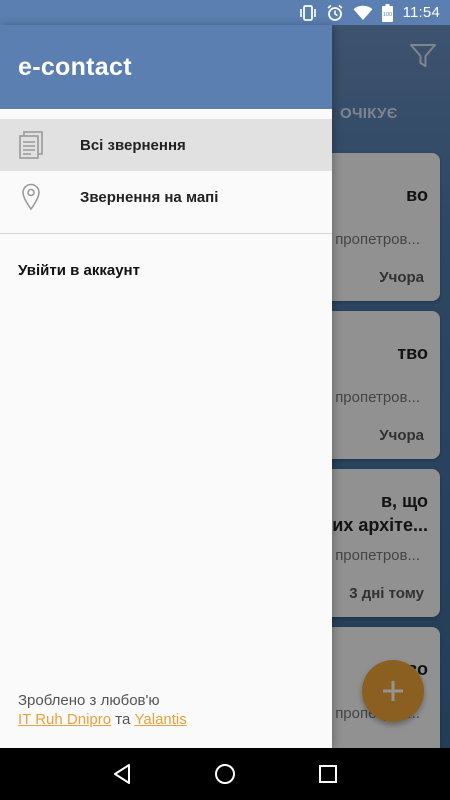  Describe the element at coordinates (421, 12) in the screenshot. I see `clock: 11:54` at that location.